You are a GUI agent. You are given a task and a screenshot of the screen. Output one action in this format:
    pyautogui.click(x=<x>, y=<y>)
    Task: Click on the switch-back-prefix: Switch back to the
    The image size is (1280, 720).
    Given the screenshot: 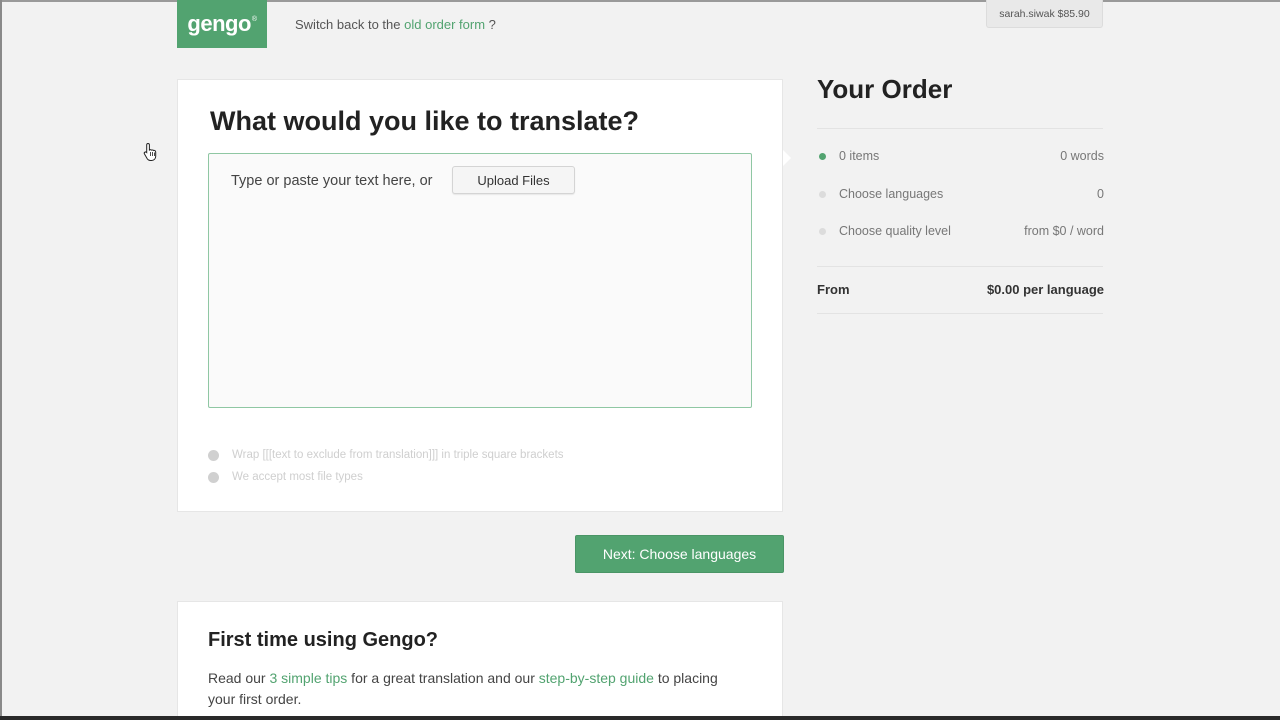 What is the action you would take?
    pyautogui.click(x=350, y=24)
    